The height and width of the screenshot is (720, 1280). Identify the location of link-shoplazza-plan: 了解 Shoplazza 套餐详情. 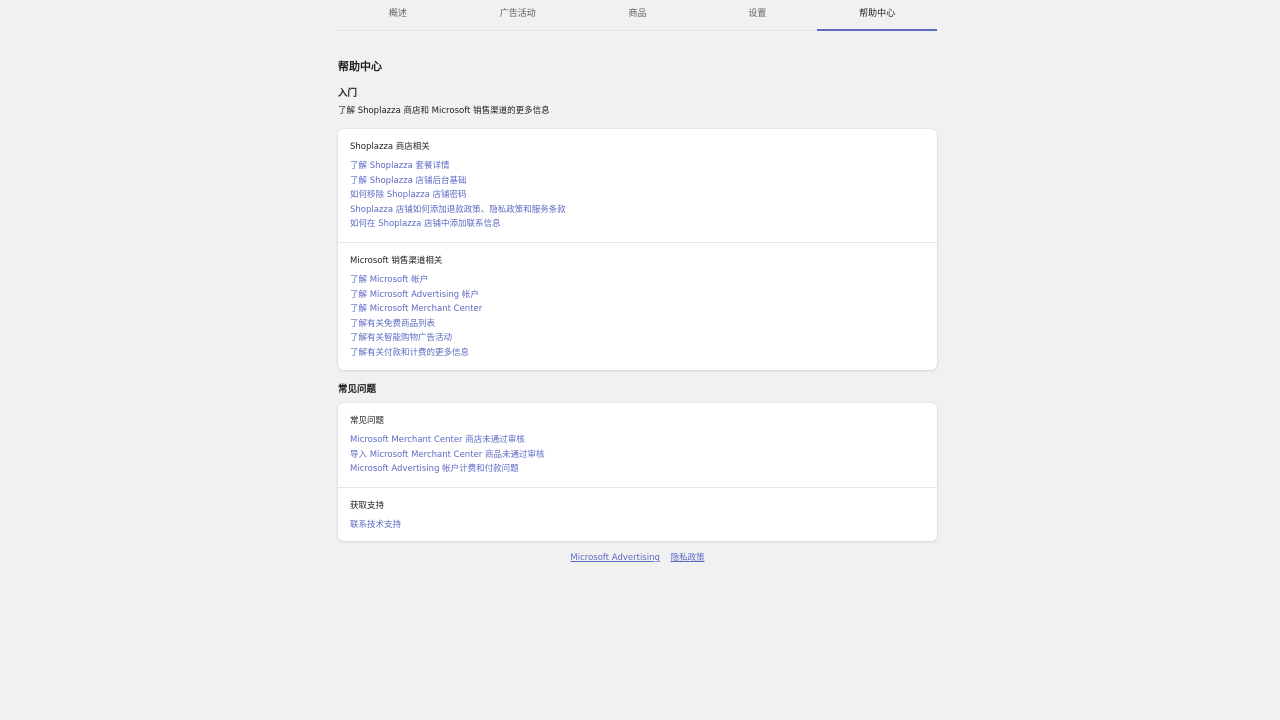
(637, 166).